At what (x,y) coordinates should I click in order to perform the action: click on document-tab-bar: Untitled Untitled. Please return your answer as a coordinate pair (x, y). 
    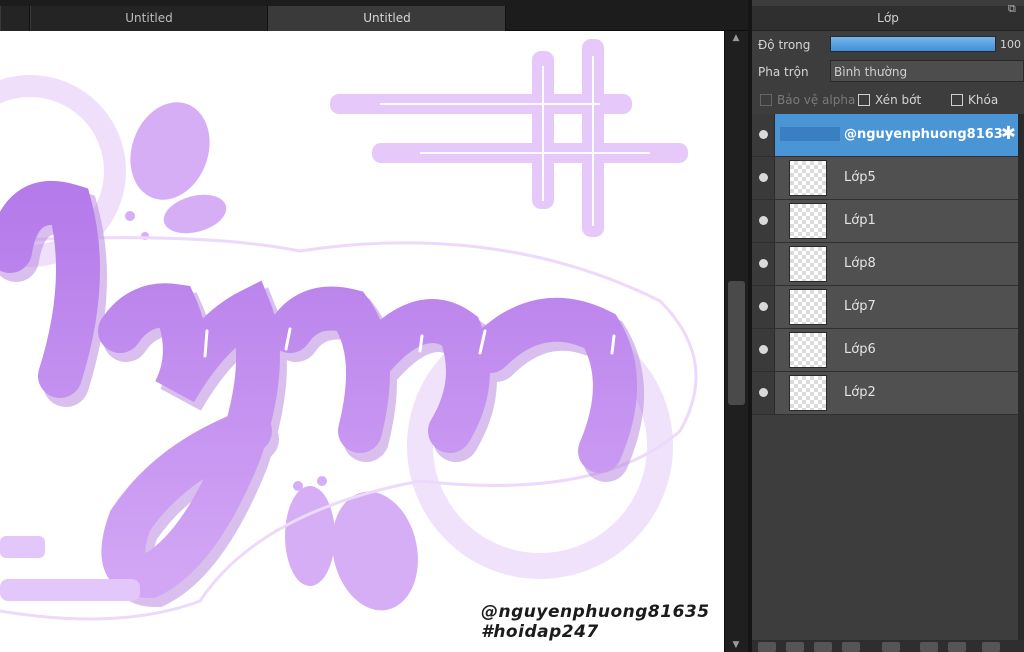
    Looking at the image, I should click on (375, 15).